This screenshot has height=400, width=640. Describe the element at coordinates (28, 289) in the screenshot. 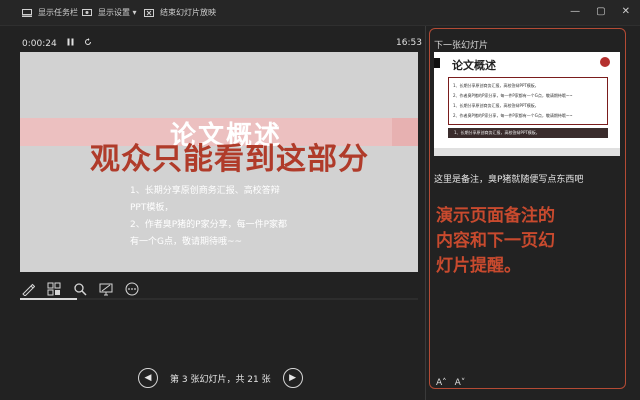

I see `pen-icon` at that location.